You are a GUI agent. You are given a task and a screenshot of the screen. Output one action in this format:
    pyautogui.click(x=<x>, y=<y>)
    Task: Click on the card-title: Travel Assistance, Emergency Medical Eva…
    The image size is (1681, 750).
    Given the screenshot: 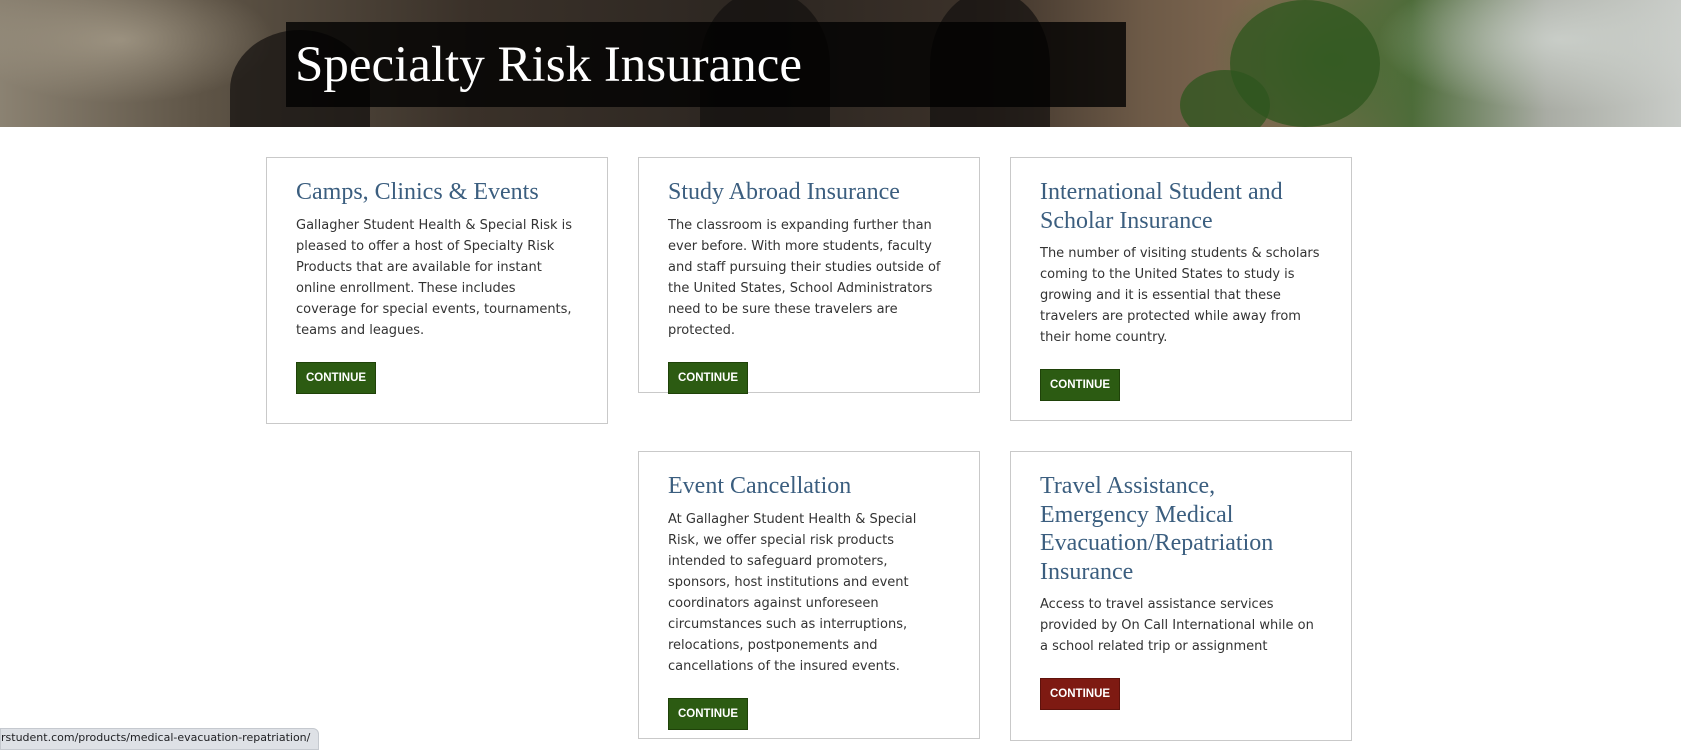 What is the action you would take?
    pyautogui.click(x=1157, y=529)
    